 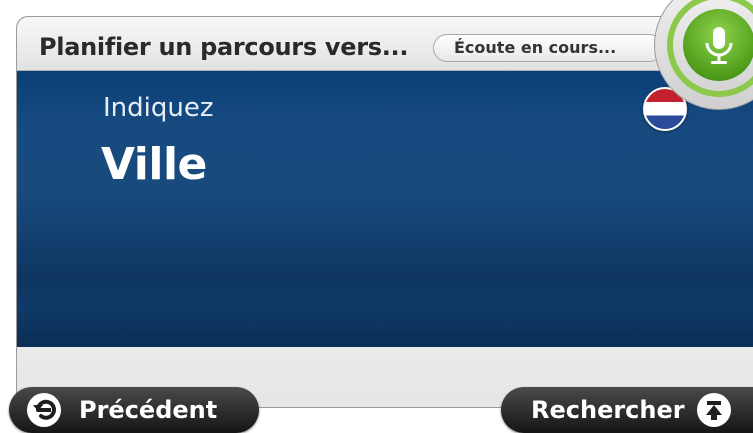 I want to click on back-arrow-icon, so click(x=44, y=410).